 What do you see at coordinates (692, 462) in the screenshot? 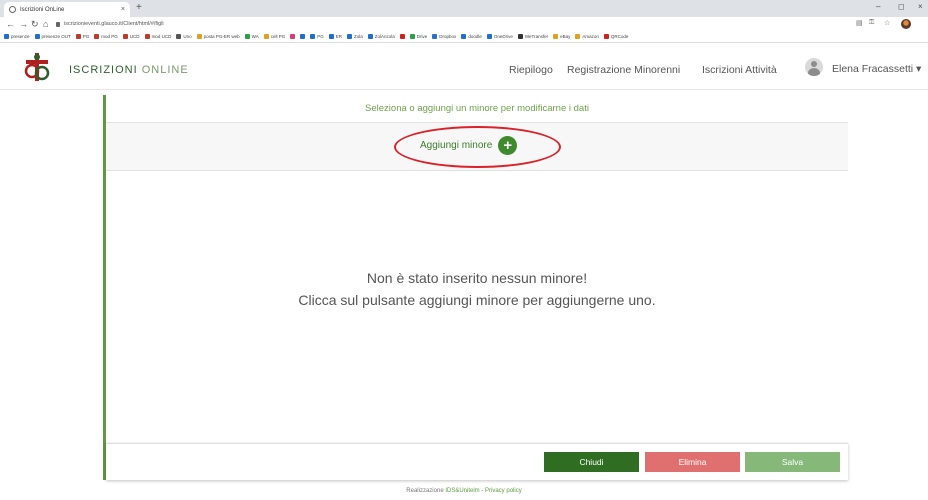
I see `delete-button: Elimina` at bounding box center [692, 462].